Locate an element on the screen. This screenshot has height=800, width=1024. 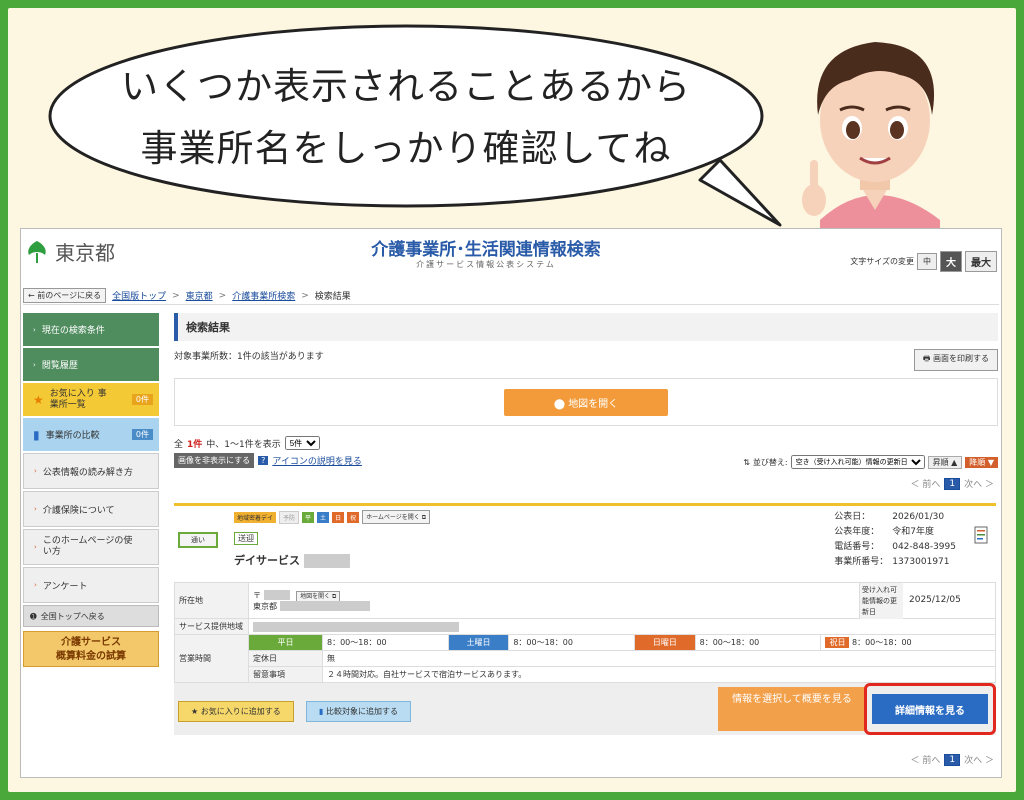
open-map-button: ⬤ 地図を開く is located at coordinates (586, 402).